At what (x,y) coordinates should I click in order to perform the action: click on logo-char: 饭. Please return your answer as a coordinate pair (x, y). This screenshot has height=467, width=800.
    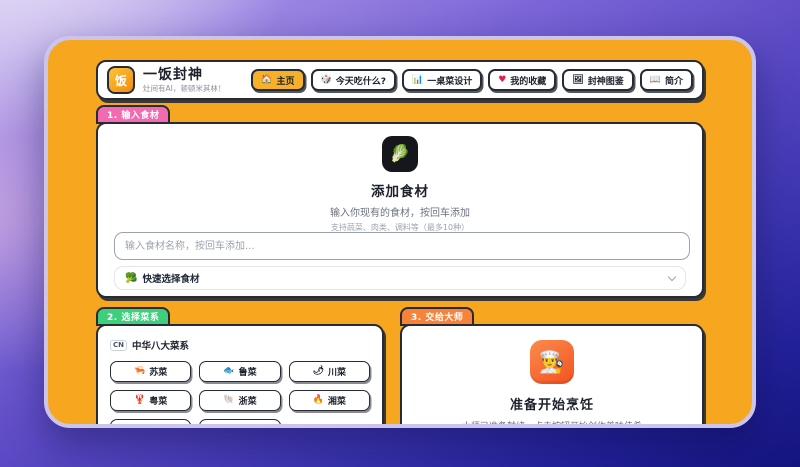
    Looking at the image, I should click on (120, 80).